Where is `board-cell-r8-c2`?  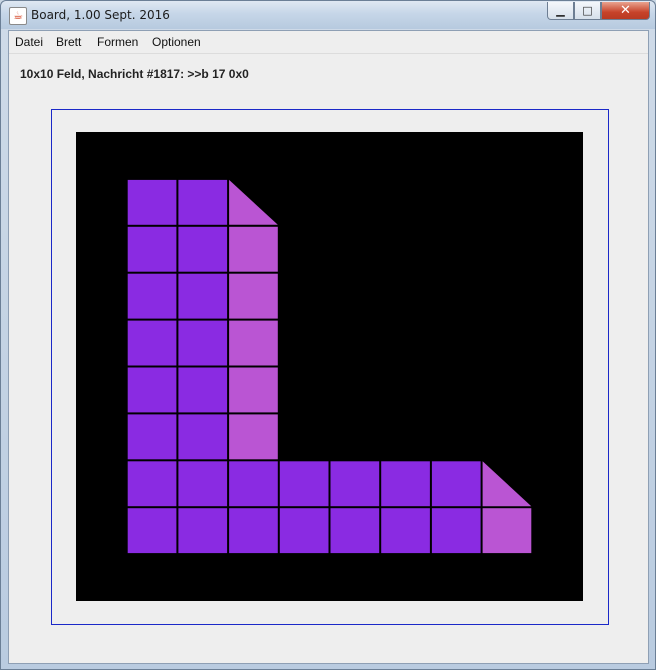
board-cell-r8-c2 is located at coordinates (203, 531).